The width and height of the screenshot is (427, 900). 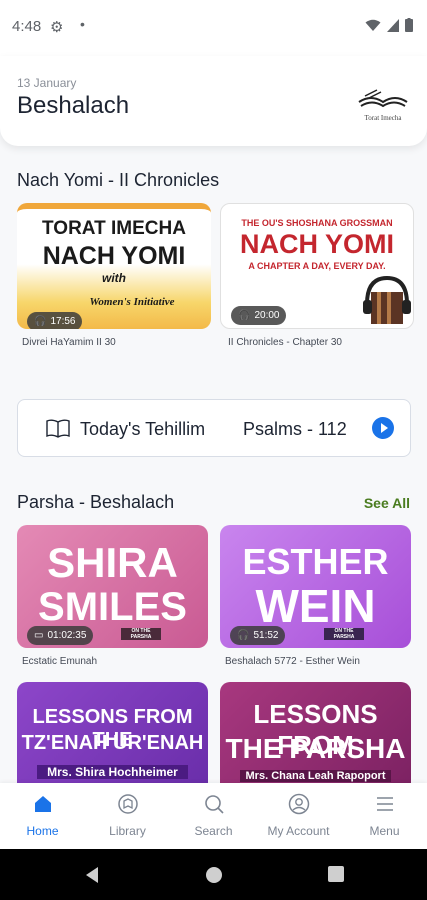 I want to click on thumb-line3: with, so click(x=114, y=278).